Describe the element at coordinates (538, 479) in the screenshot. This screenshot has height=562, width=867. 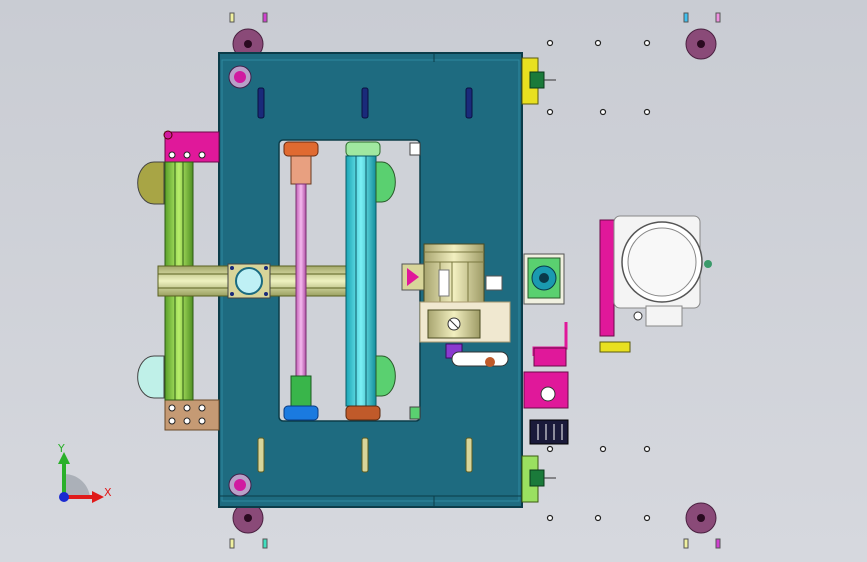
I see `limit-switch-bottom` at that location.